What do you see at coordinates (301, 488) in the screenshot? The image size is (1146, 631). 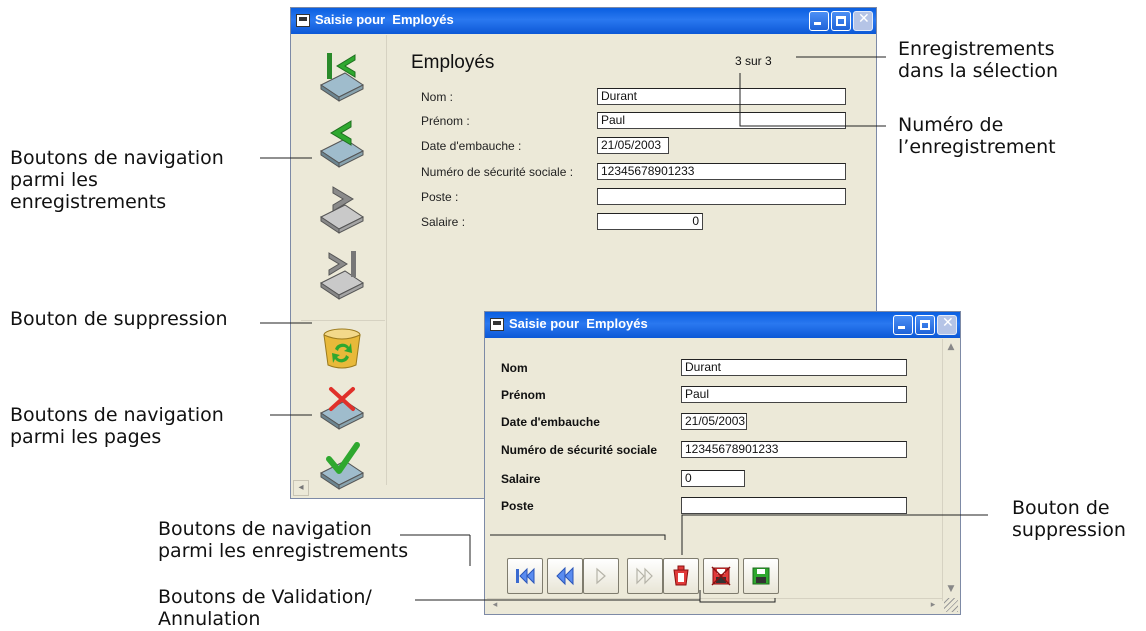 I see `scroll-left-arrow: ◂` at bounding box center [301, 488].